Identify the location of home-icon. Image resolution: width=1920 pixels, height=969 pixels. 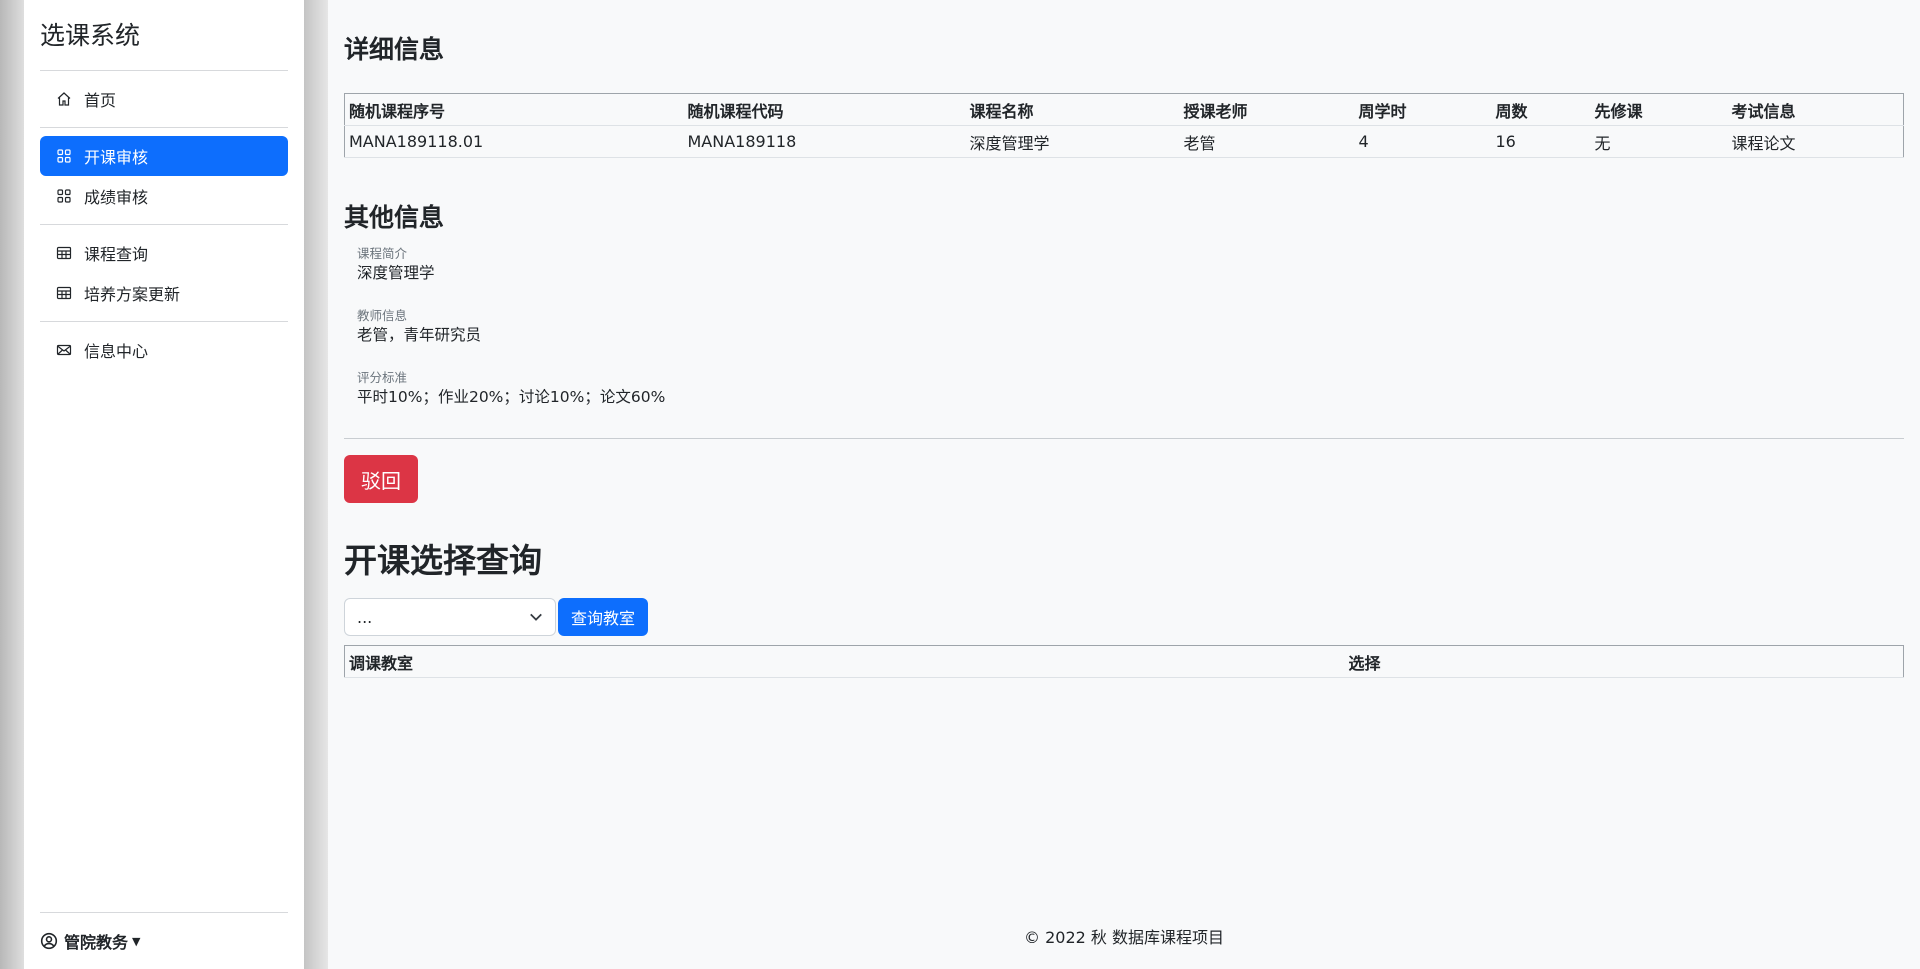
(64, 99).